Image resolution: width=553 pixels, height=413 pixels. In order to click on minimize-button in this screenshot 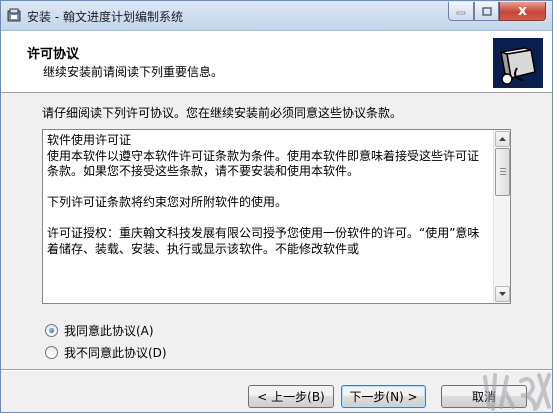, I will do `click(461, 11)`.